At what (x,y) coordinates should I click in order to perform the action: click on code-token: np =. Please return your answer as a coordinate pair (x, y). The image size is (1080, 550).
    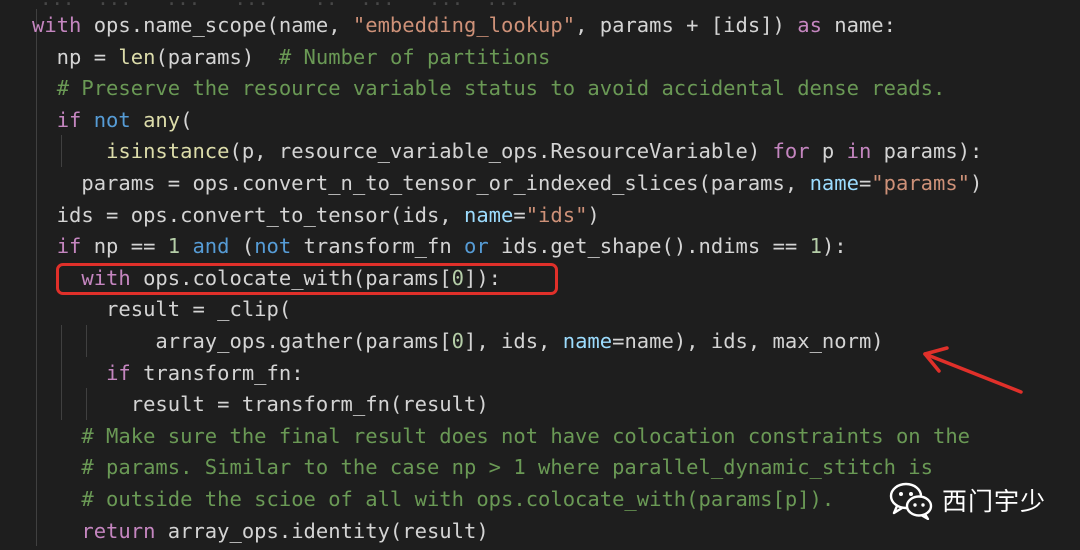
    Looking at the image, I should click on (75, 56).